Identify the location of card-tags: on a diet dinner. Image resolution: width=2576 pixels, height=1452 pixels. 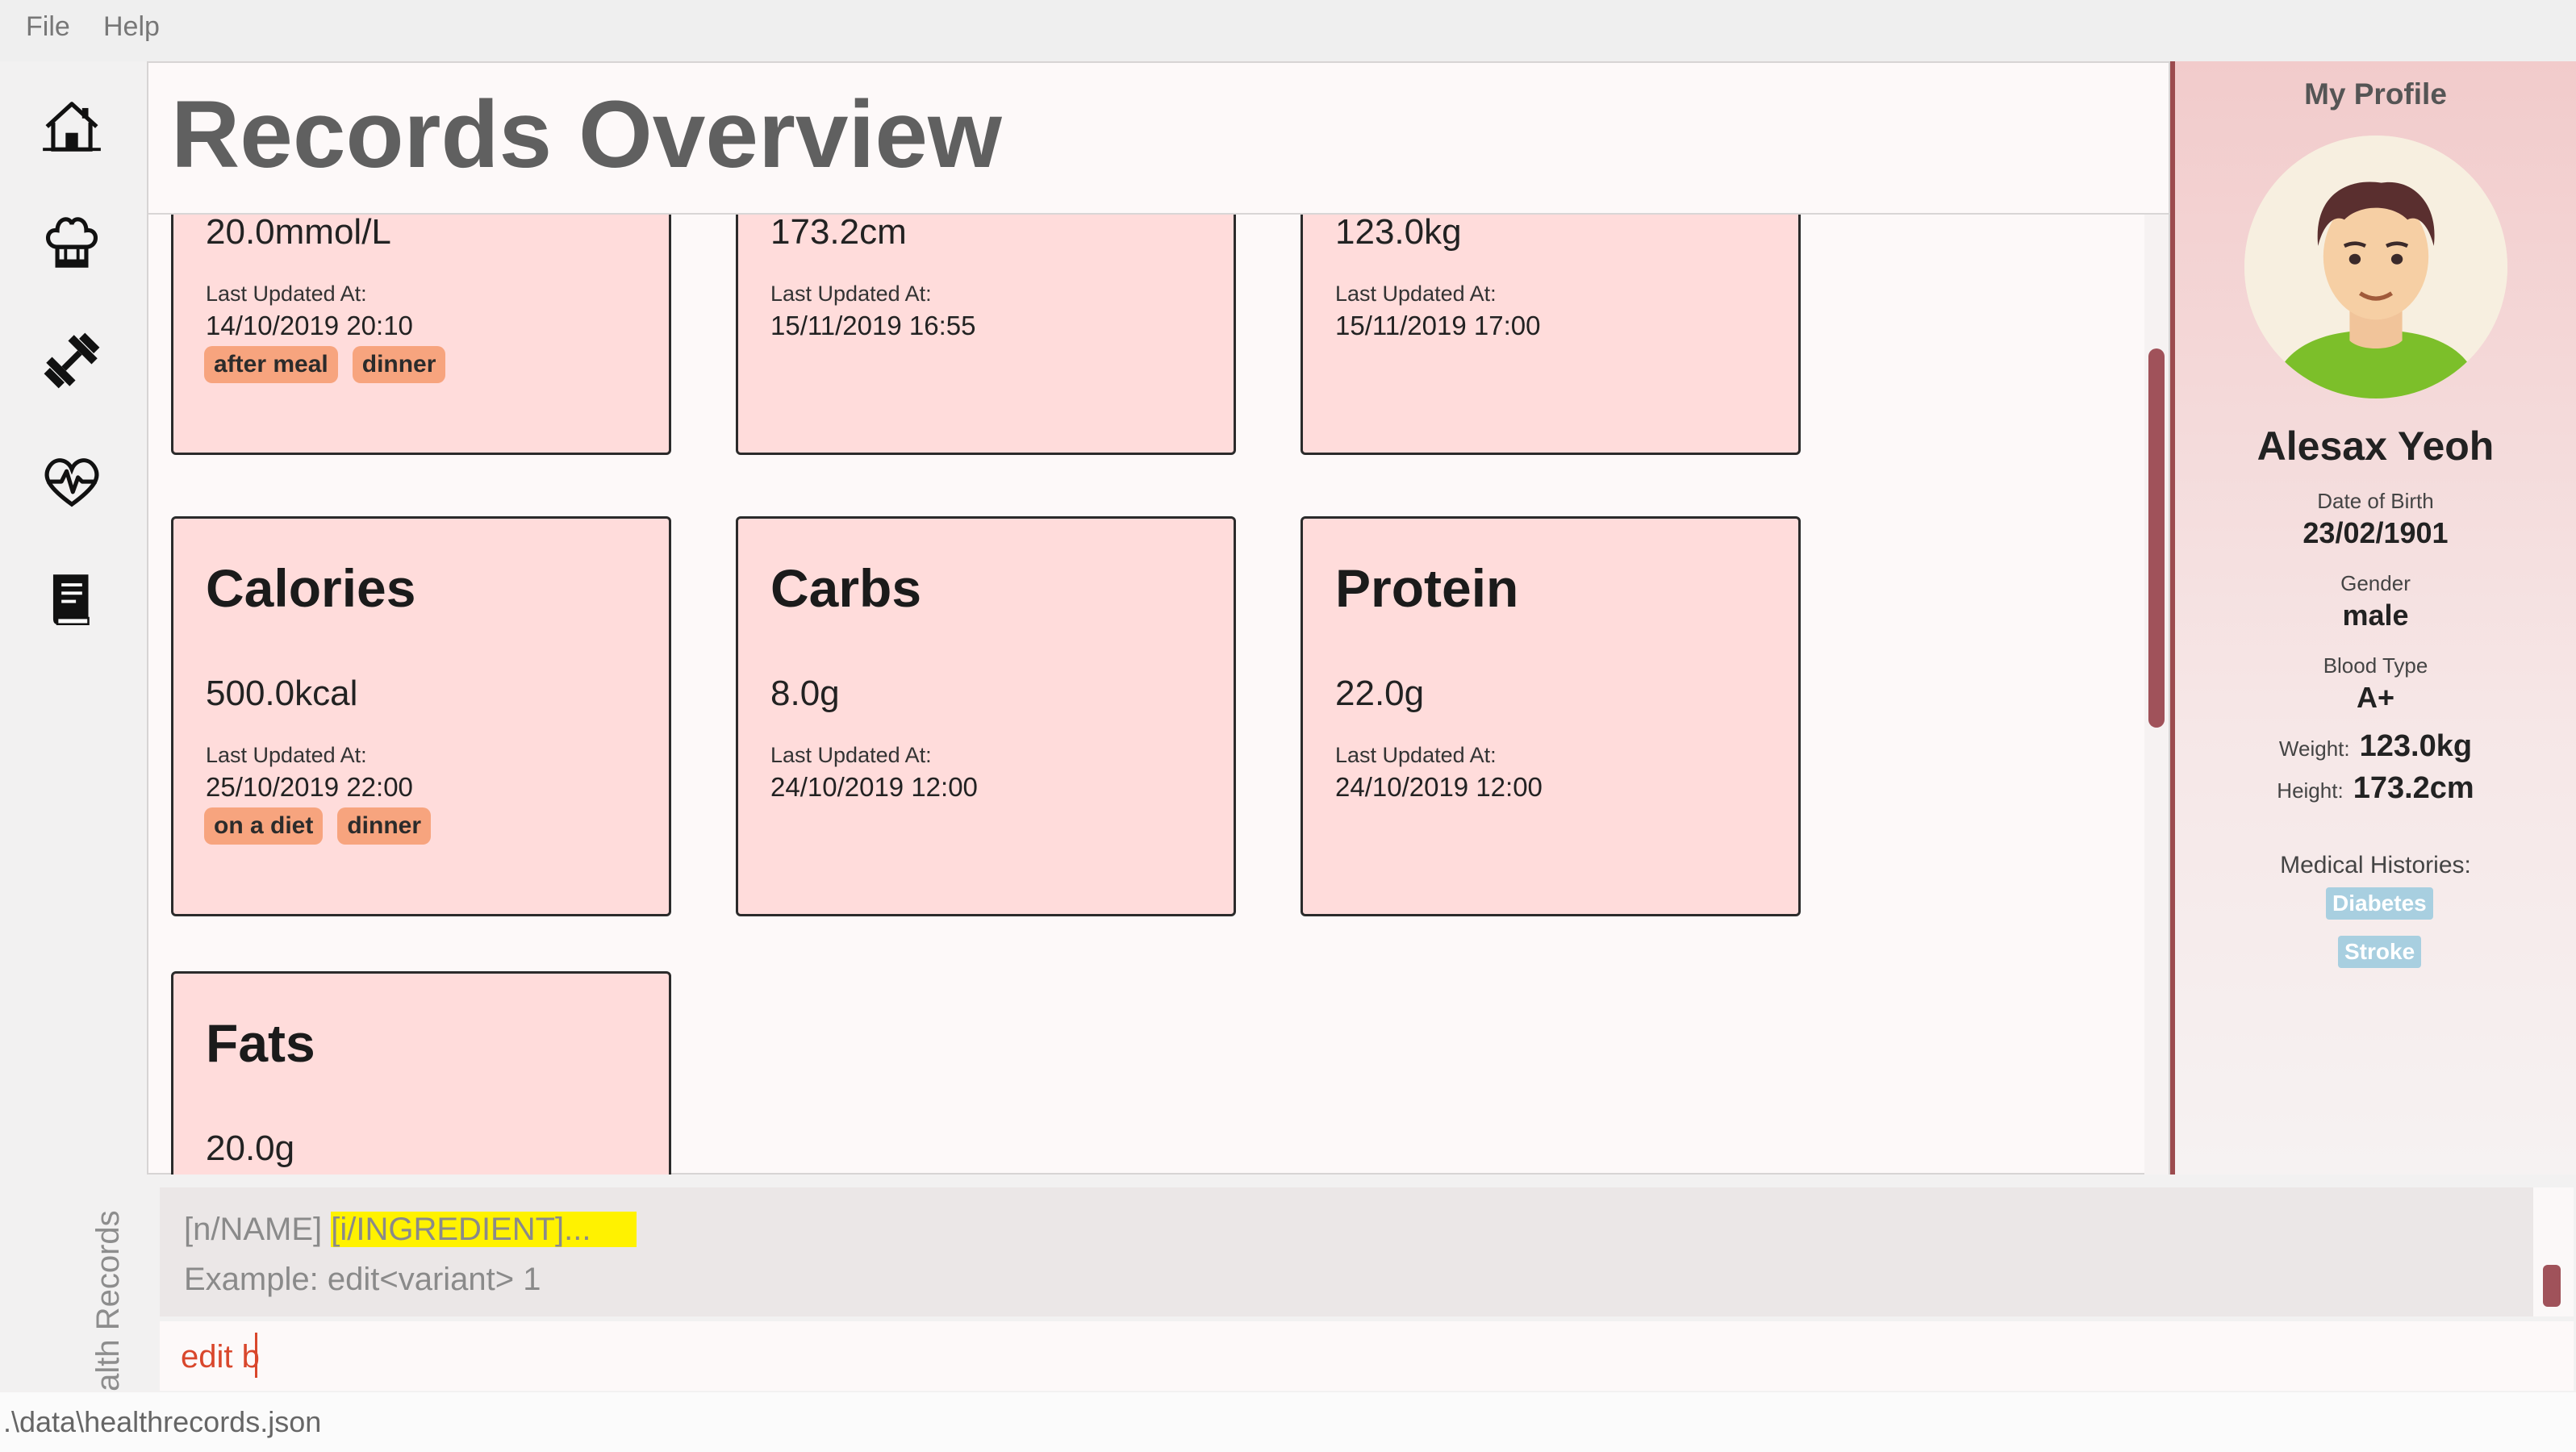
(318, 826).